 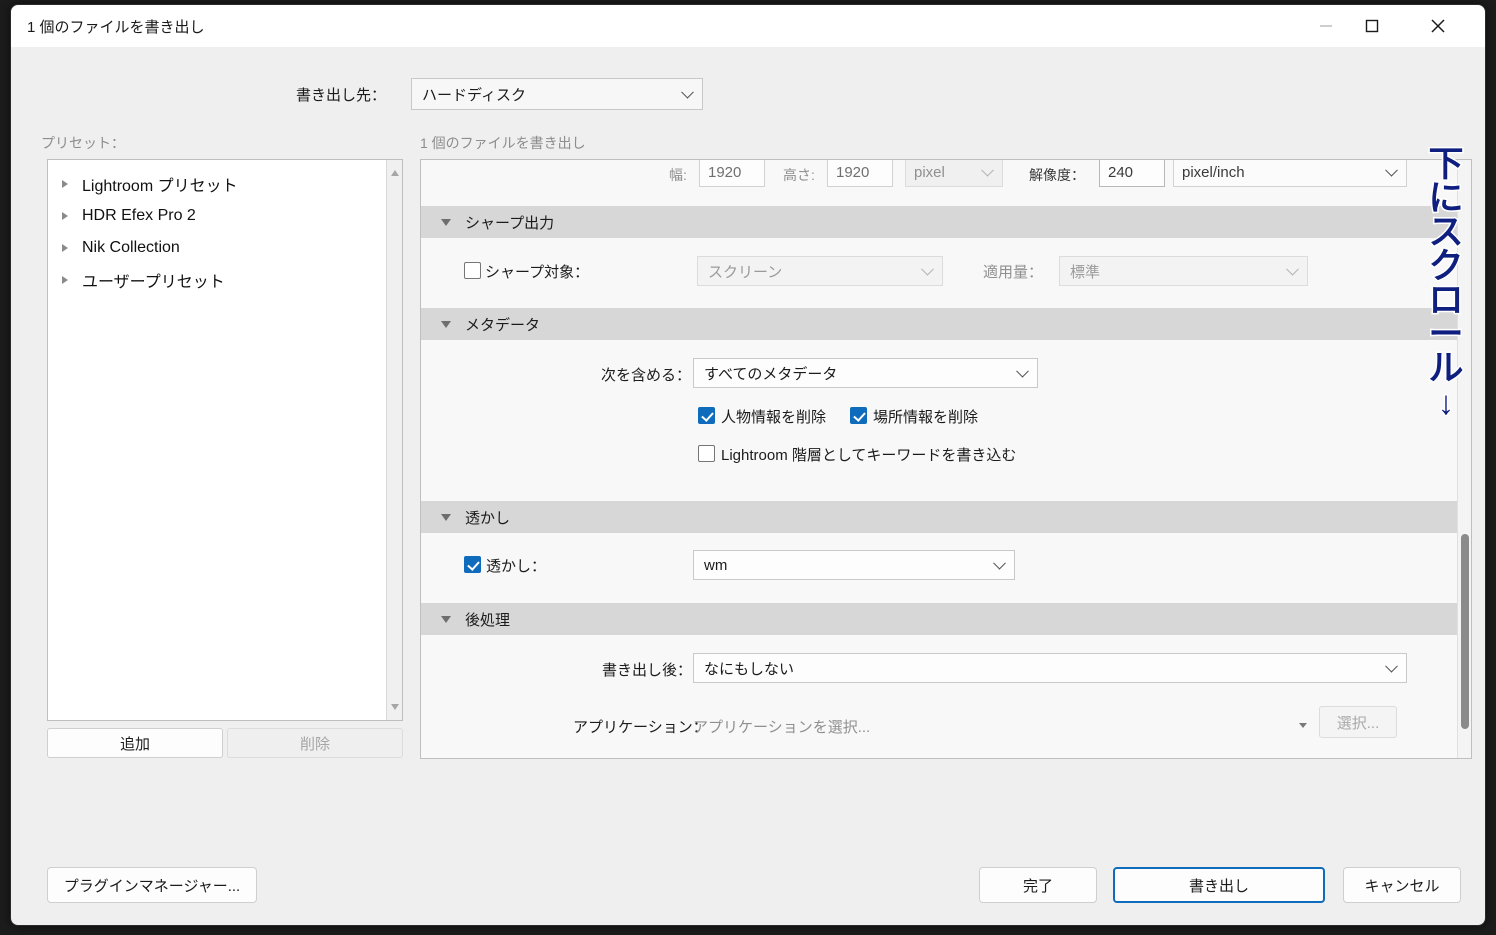 I want to click on destination-dropdown: ハードディスク, so click(x=557, y=94).